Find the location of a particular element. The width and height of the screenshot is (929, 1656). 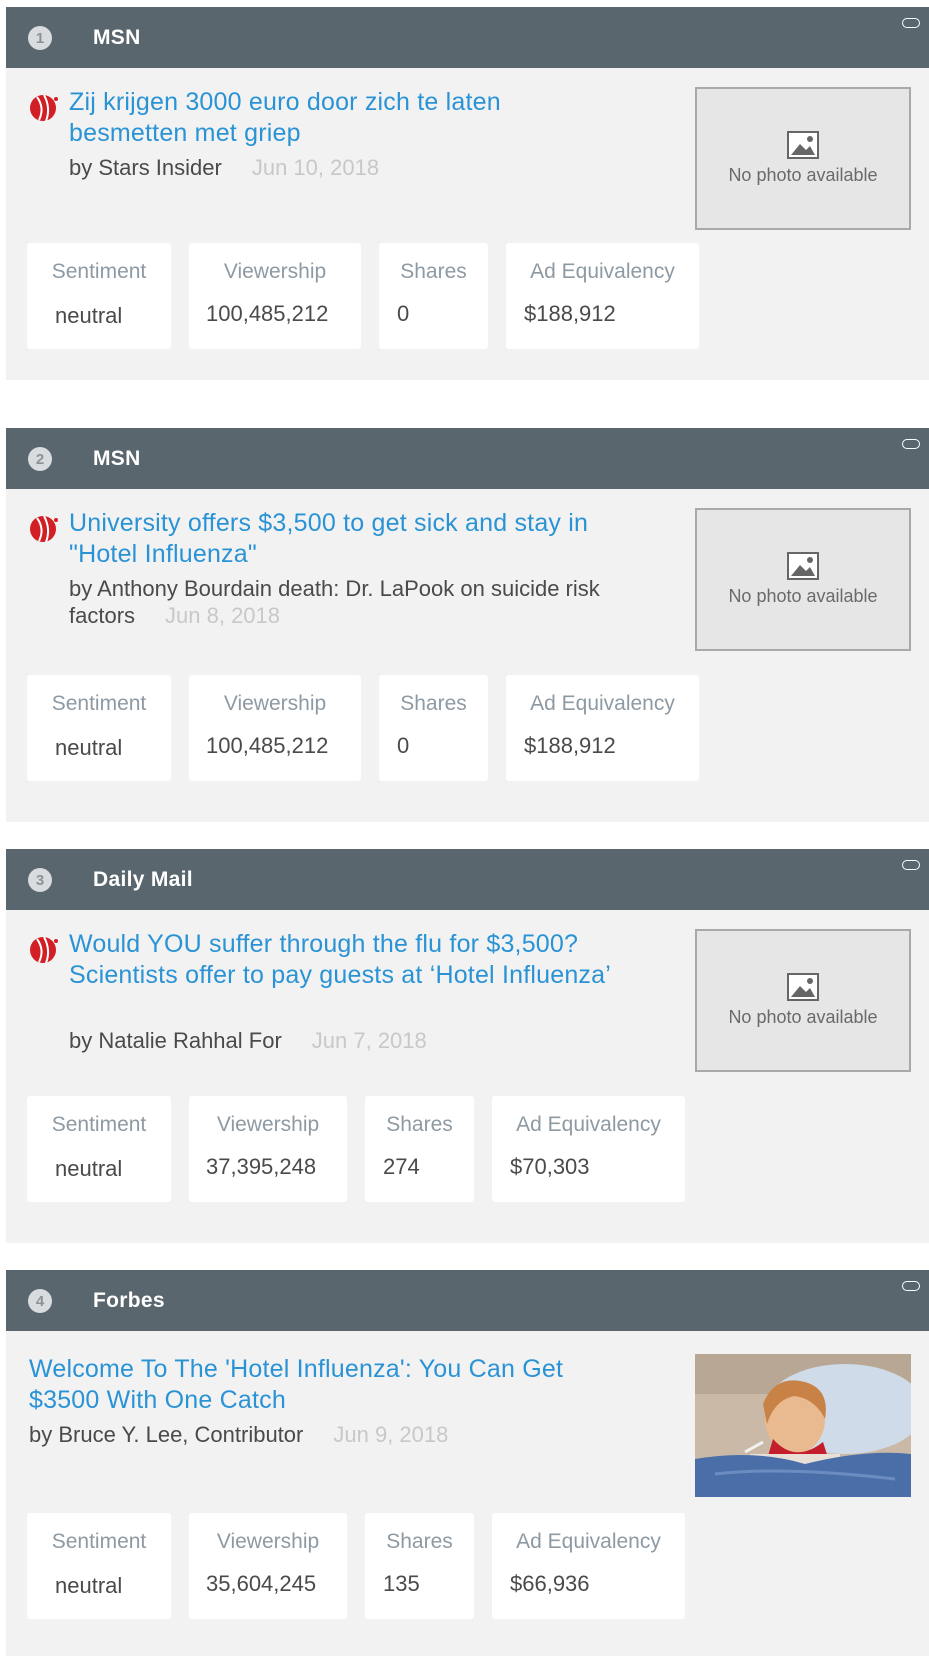

article-byline: by Natalie Rahhal For Jun 7, 2018 is located at coordinates (349, 1040).